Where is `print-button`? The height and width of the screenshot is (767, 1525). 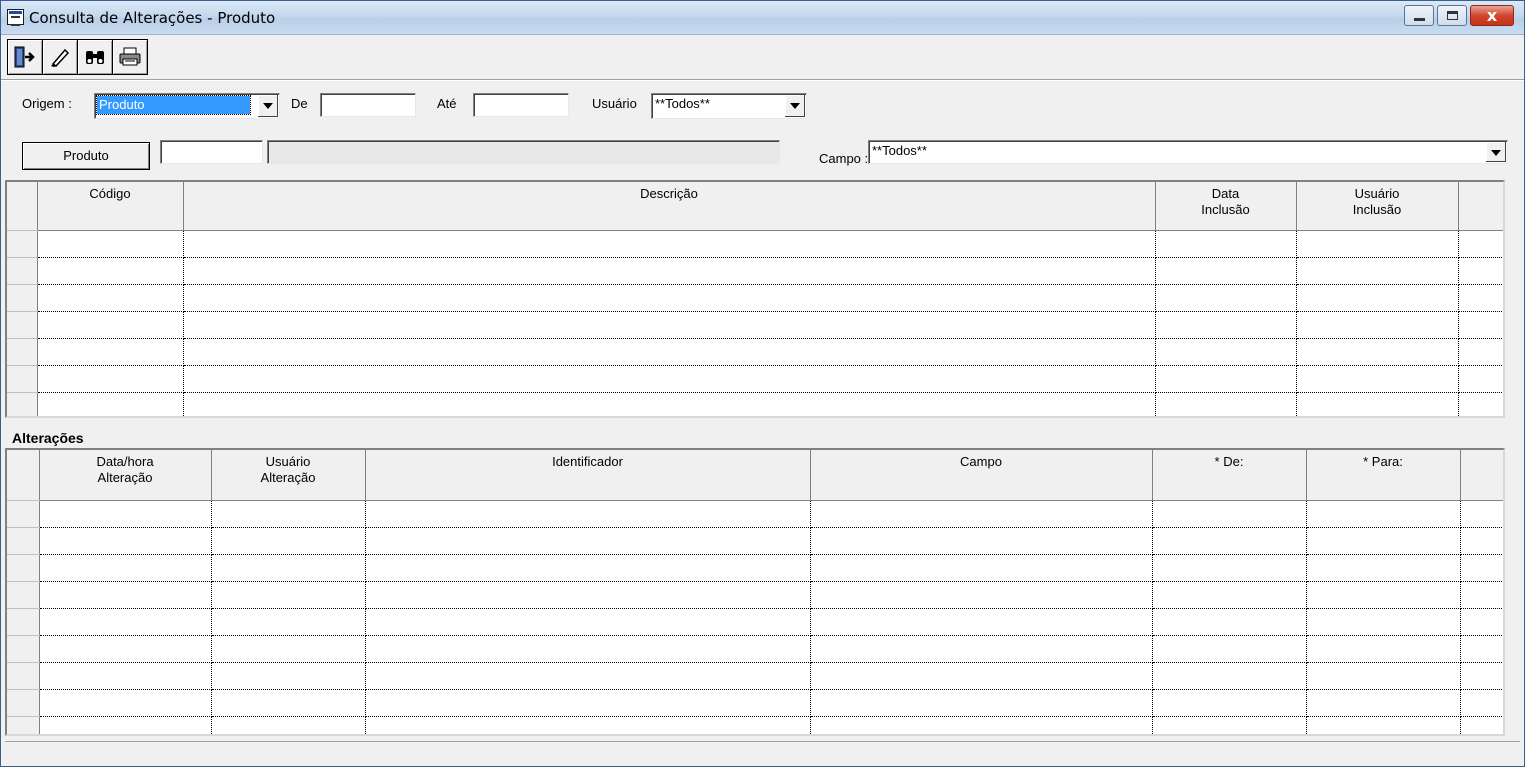 print-button is located at coordinates (130, 57).